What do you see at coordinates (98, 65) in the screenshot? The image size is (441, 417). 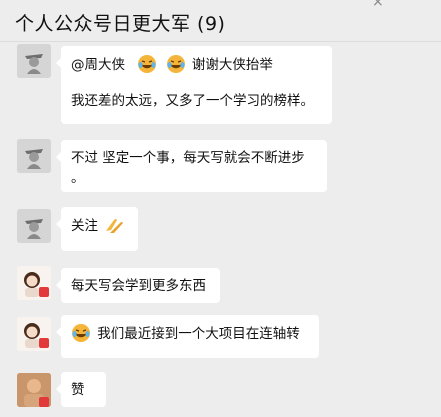 I see `mention: @周大侠` at bounding box center [98, 65].